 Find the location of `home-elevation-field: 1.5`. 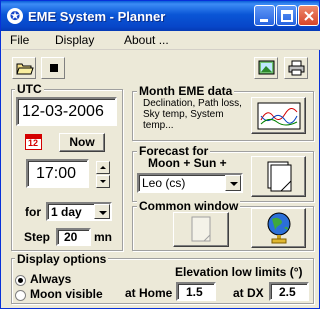

home-elevation-field: 1.5 is located at coordinates (196, 291).